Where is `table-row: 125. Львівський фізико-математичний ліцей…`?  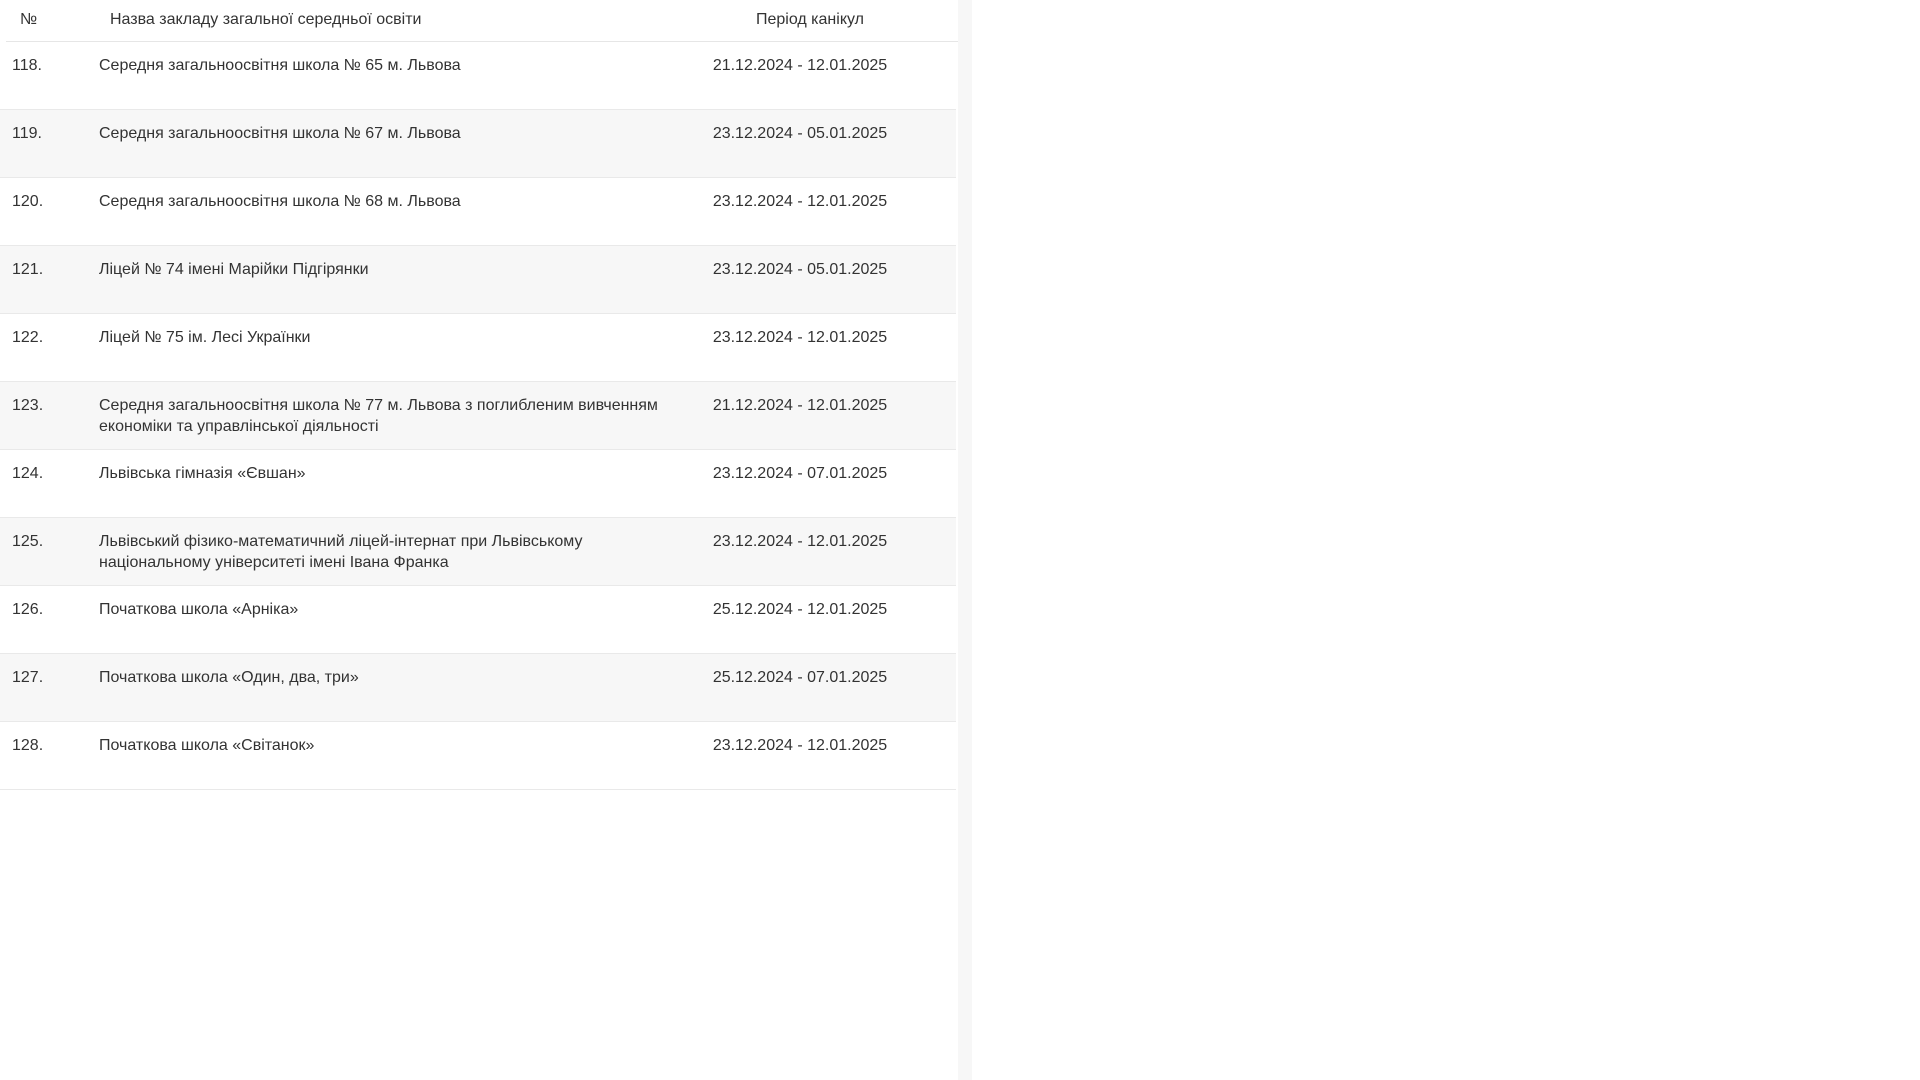 table-row: 125. Львівський фізико-математичний ліцей… is located at coordinates (478, 552).